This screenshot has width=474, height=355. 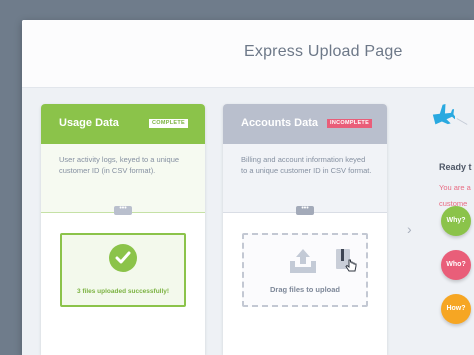 I want to click on drag-files-prompt: Drag files to upload, so click(x=304, y=289).